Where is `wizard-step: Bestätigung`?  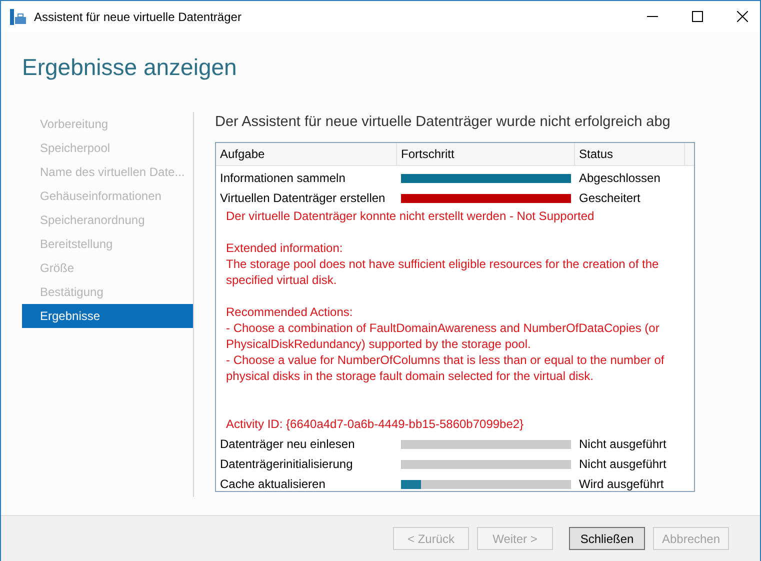
wizard-step: Bestätigung is located at coordinates (107, 292).